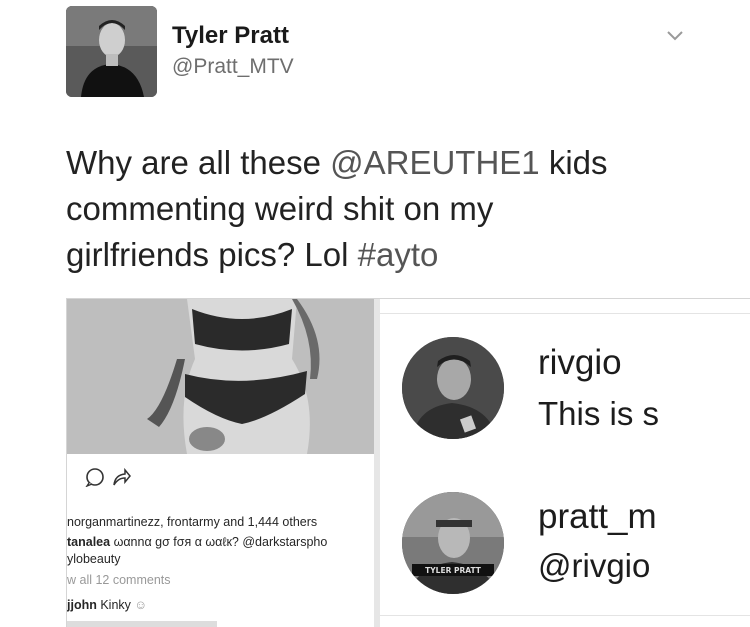 This screenshot has height=627, width=750. I want to click on avatar-badge-text: TYLER PRATT, so click(453, 570).